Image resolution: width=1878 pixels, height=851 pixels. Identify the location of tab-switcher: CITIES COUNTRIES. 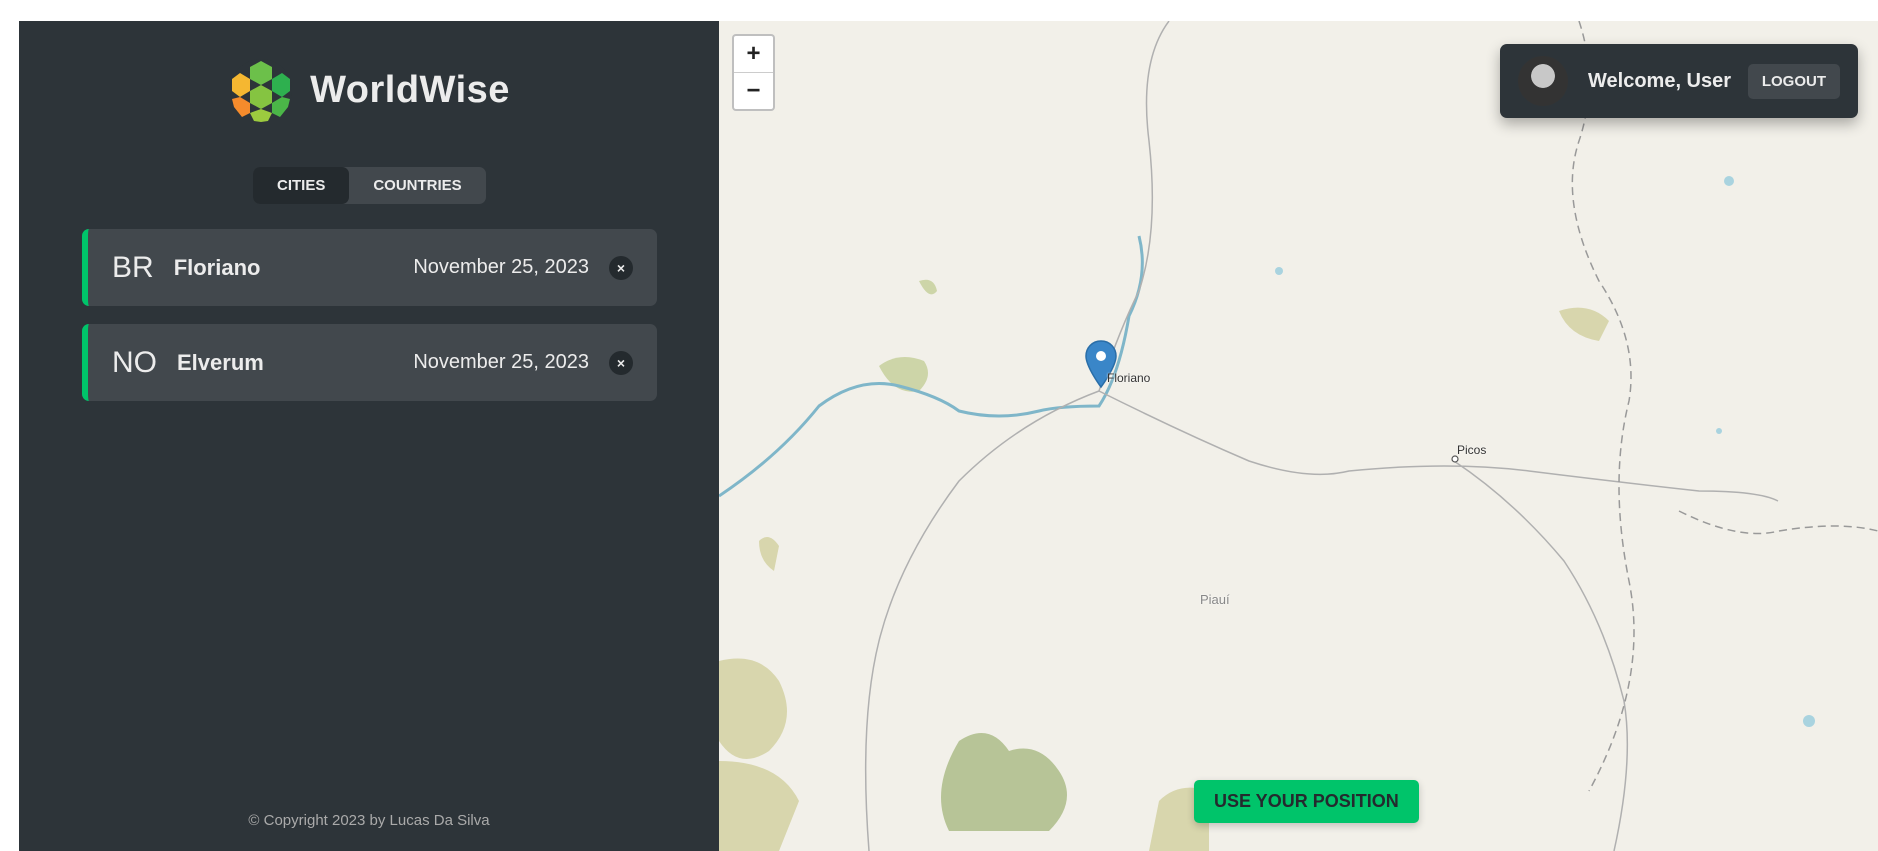
(369, 185).